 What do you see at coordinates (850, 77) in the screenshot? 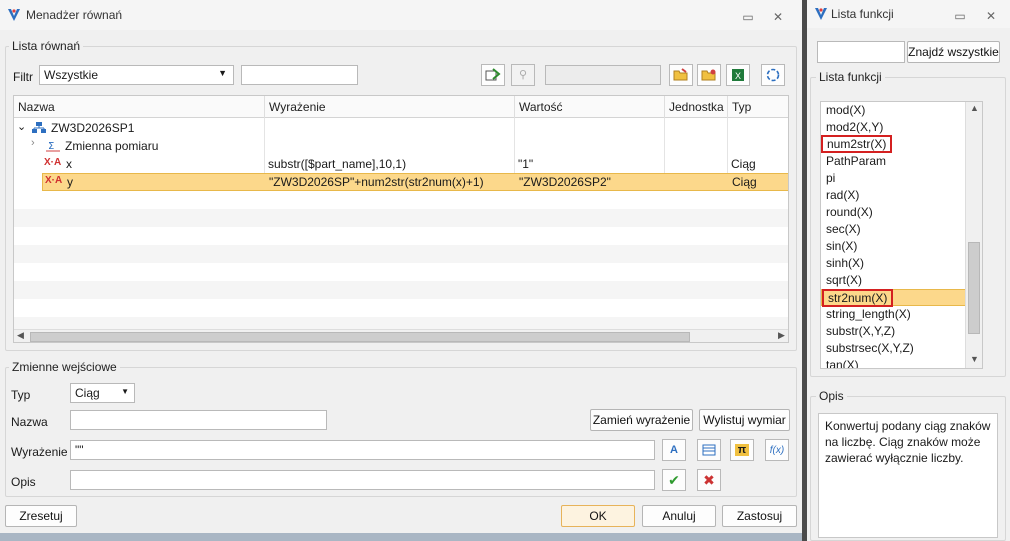
I see `function-list-group-label: Lista funkcji` at bounding box center [850, 77].